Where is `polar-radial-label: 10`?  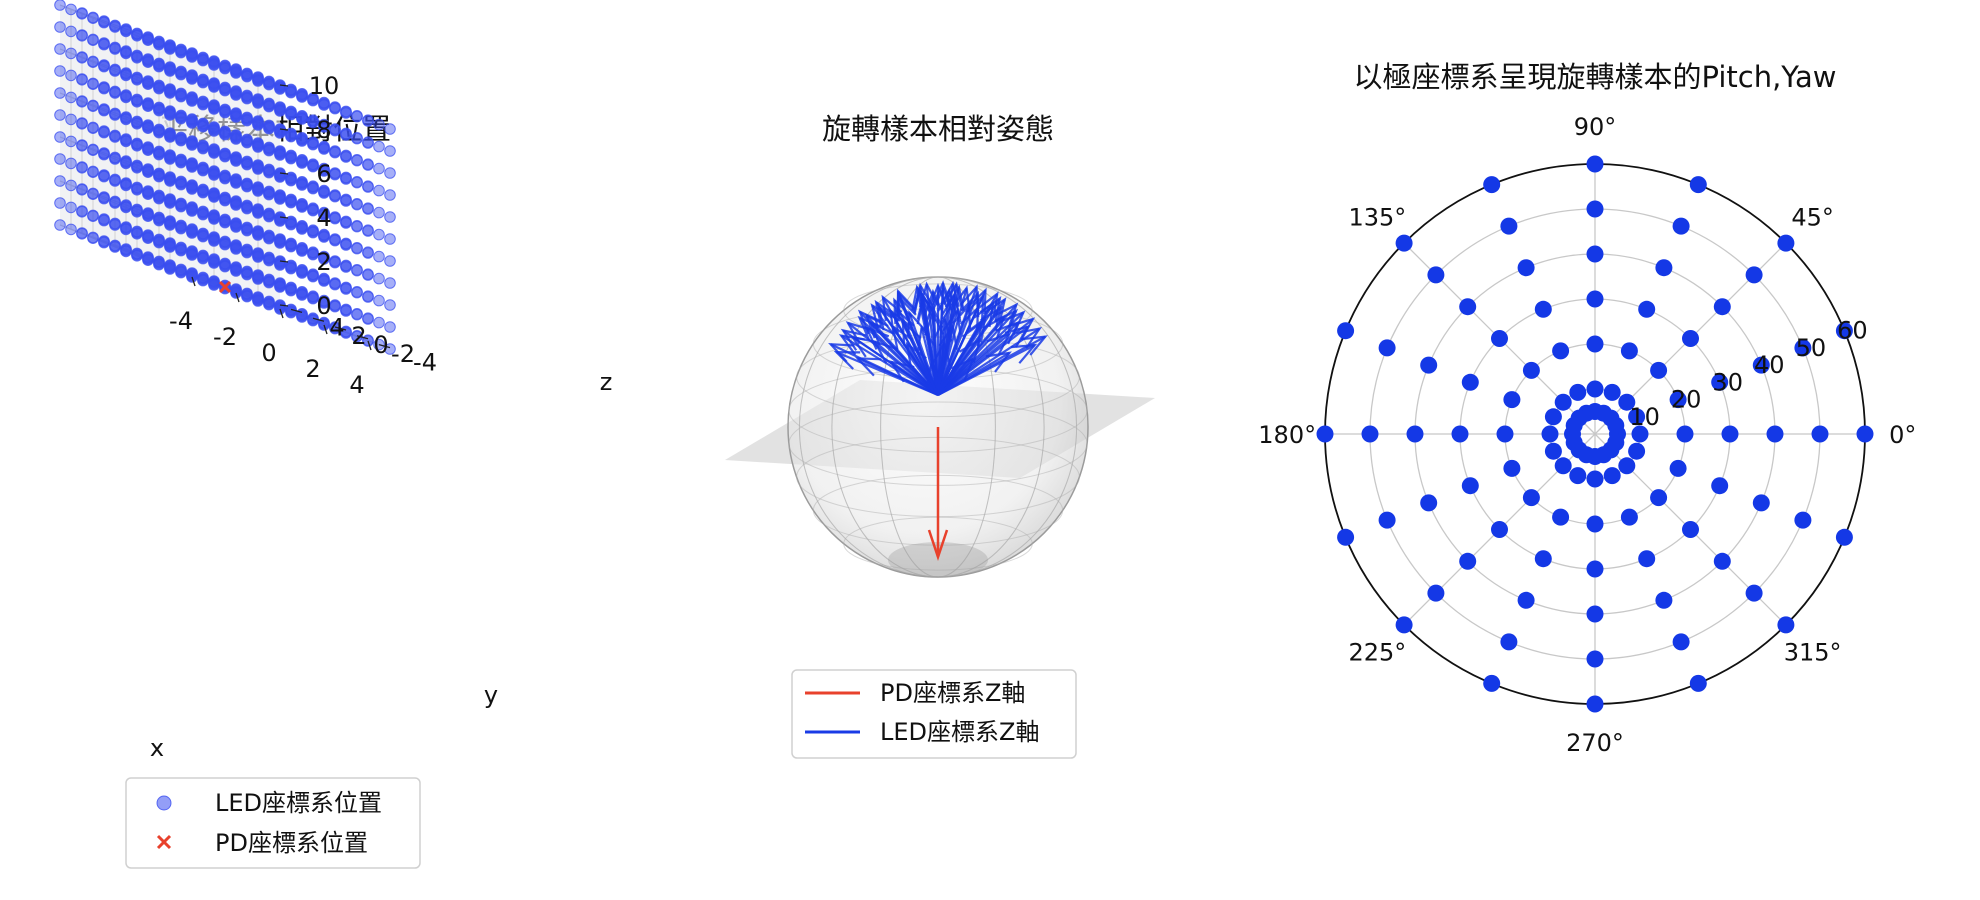
polar-radial-label: 10 is located at coordinates (1644, 417).